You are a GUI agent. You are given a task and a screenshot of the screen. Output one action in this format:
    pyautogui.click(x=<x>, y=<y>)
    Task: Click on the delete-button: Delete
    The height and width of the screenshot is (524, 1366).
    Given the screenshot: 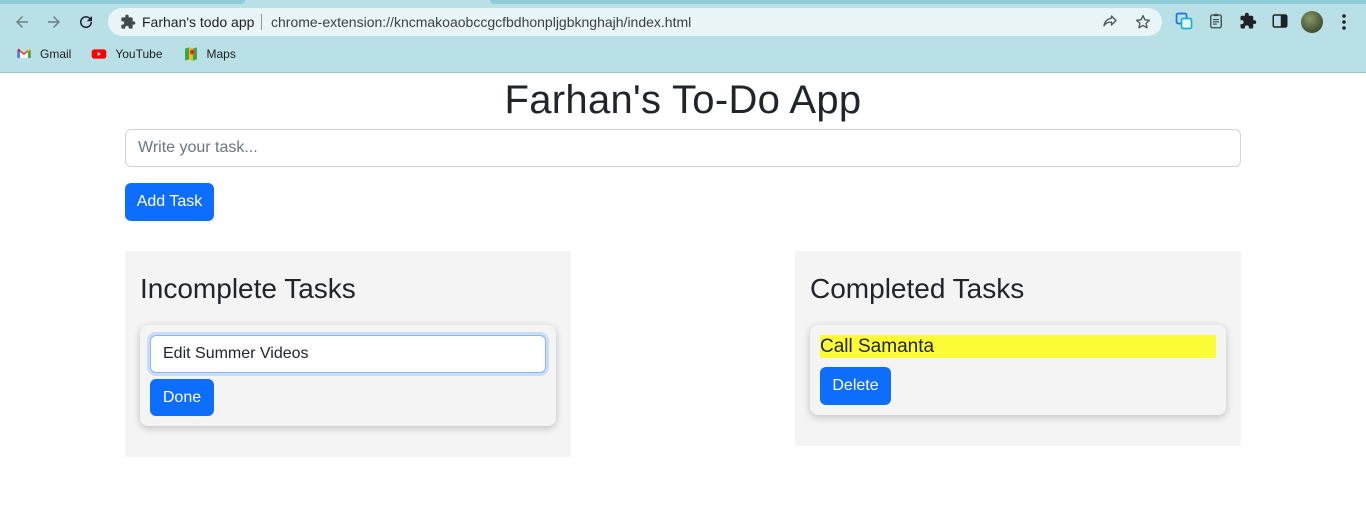 What is the action you would take?
    pyautogui.click(x=855, y=386)
    